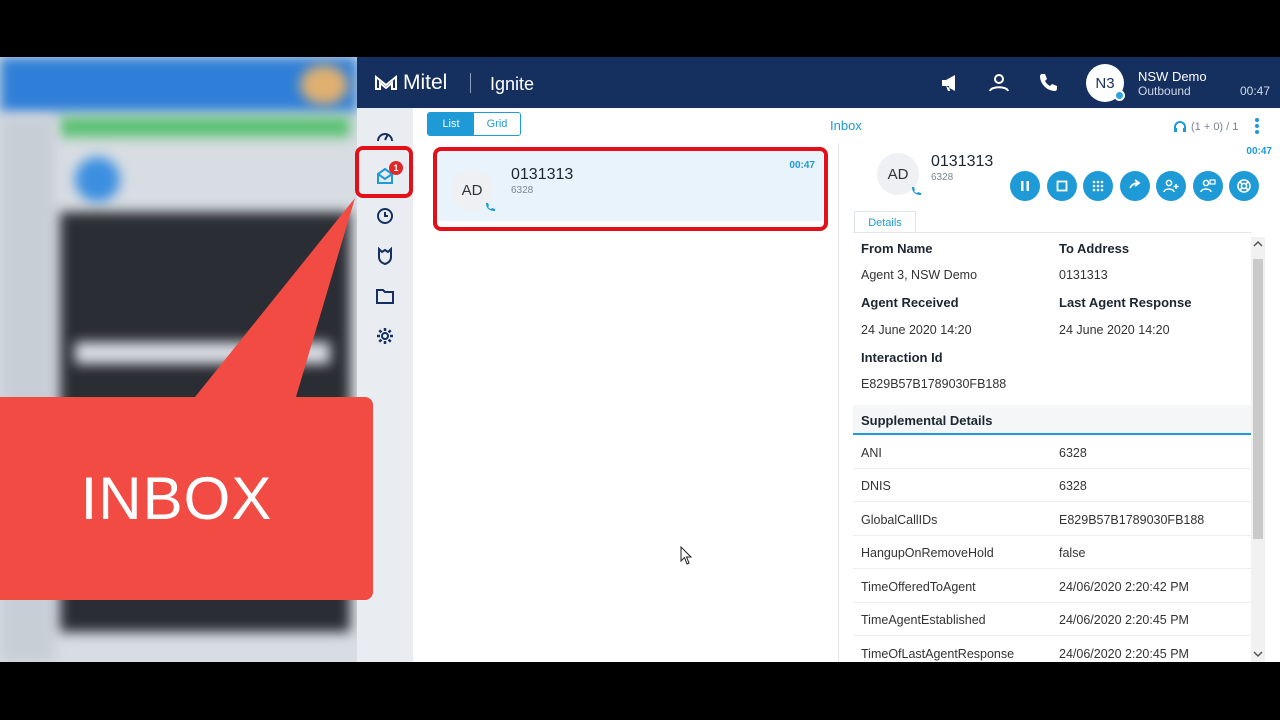 The height and width of the screenshot is (720, 1280). I want to click on detail-title: 0131313, so click(962, 161).